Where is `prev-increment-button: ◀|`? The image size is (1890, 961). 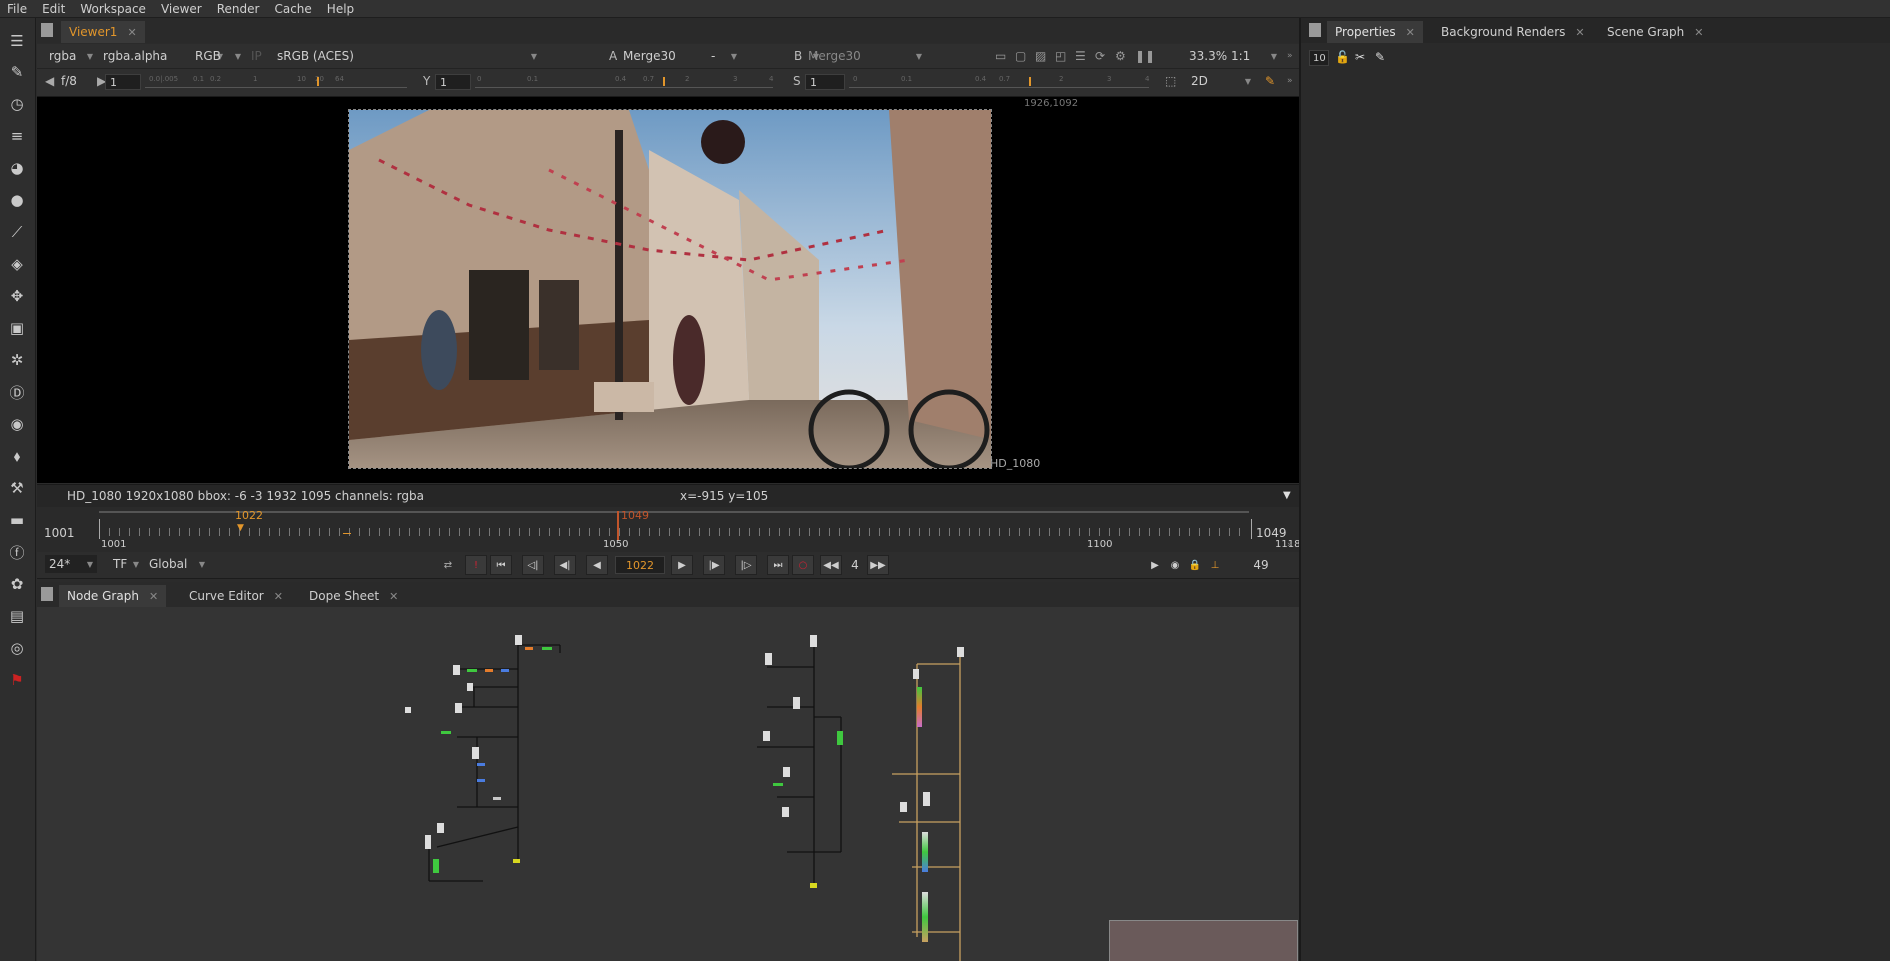
prev-increment-button: ◀| is located at coordinates (565, 565).